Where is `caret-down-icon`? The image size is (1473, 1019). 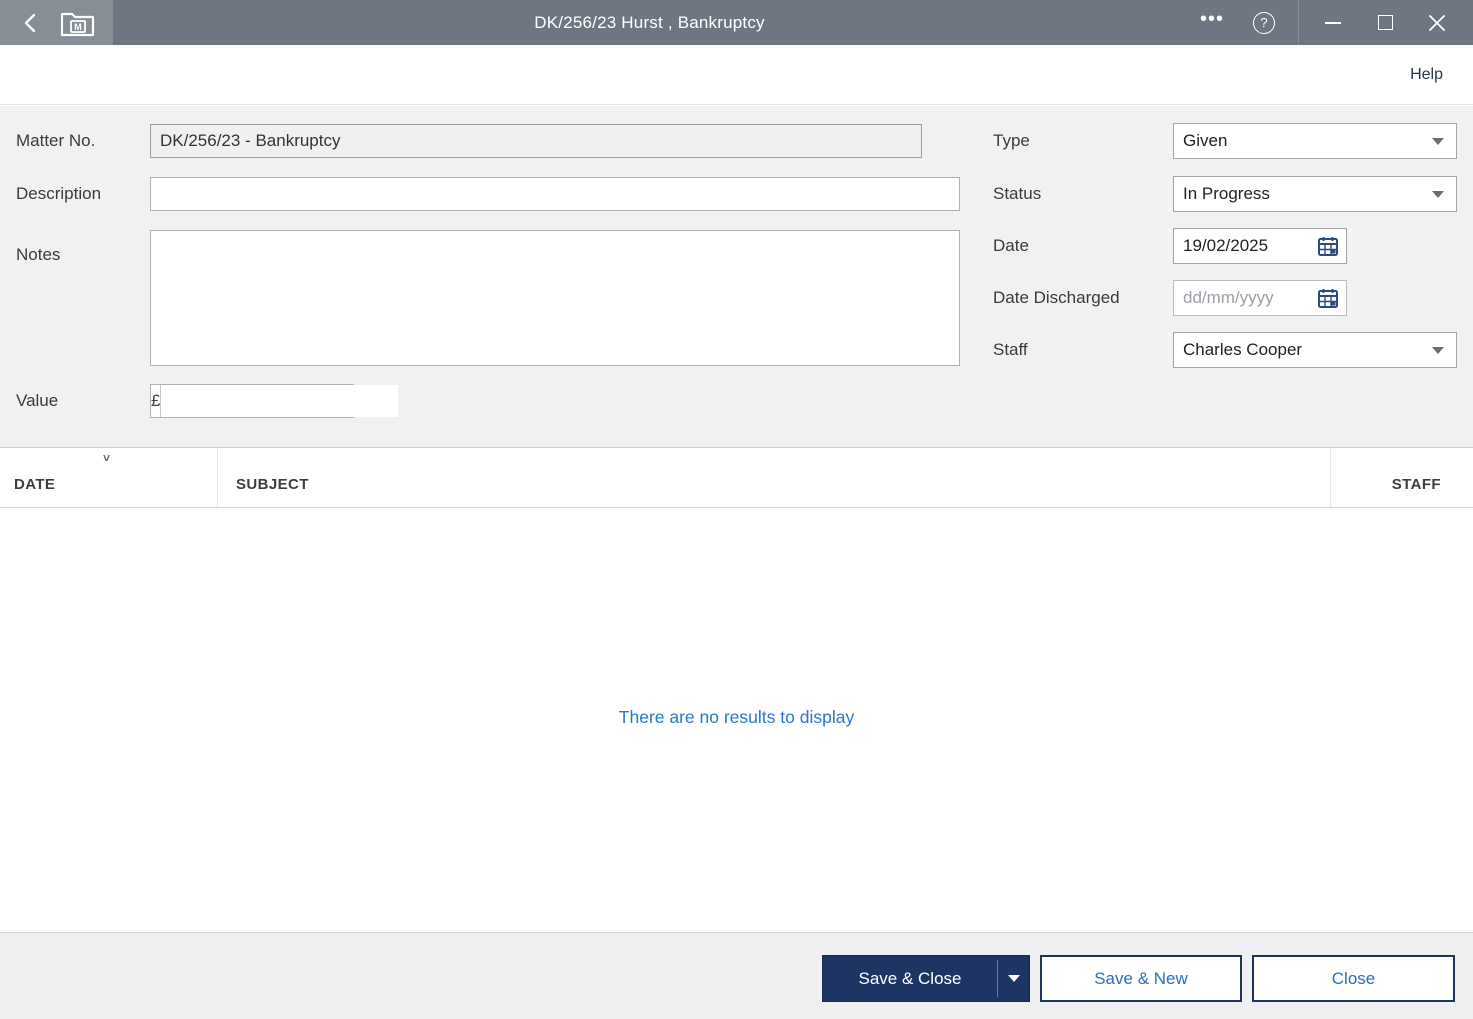 caret-down-icon is located at coordinates (1013, 978).